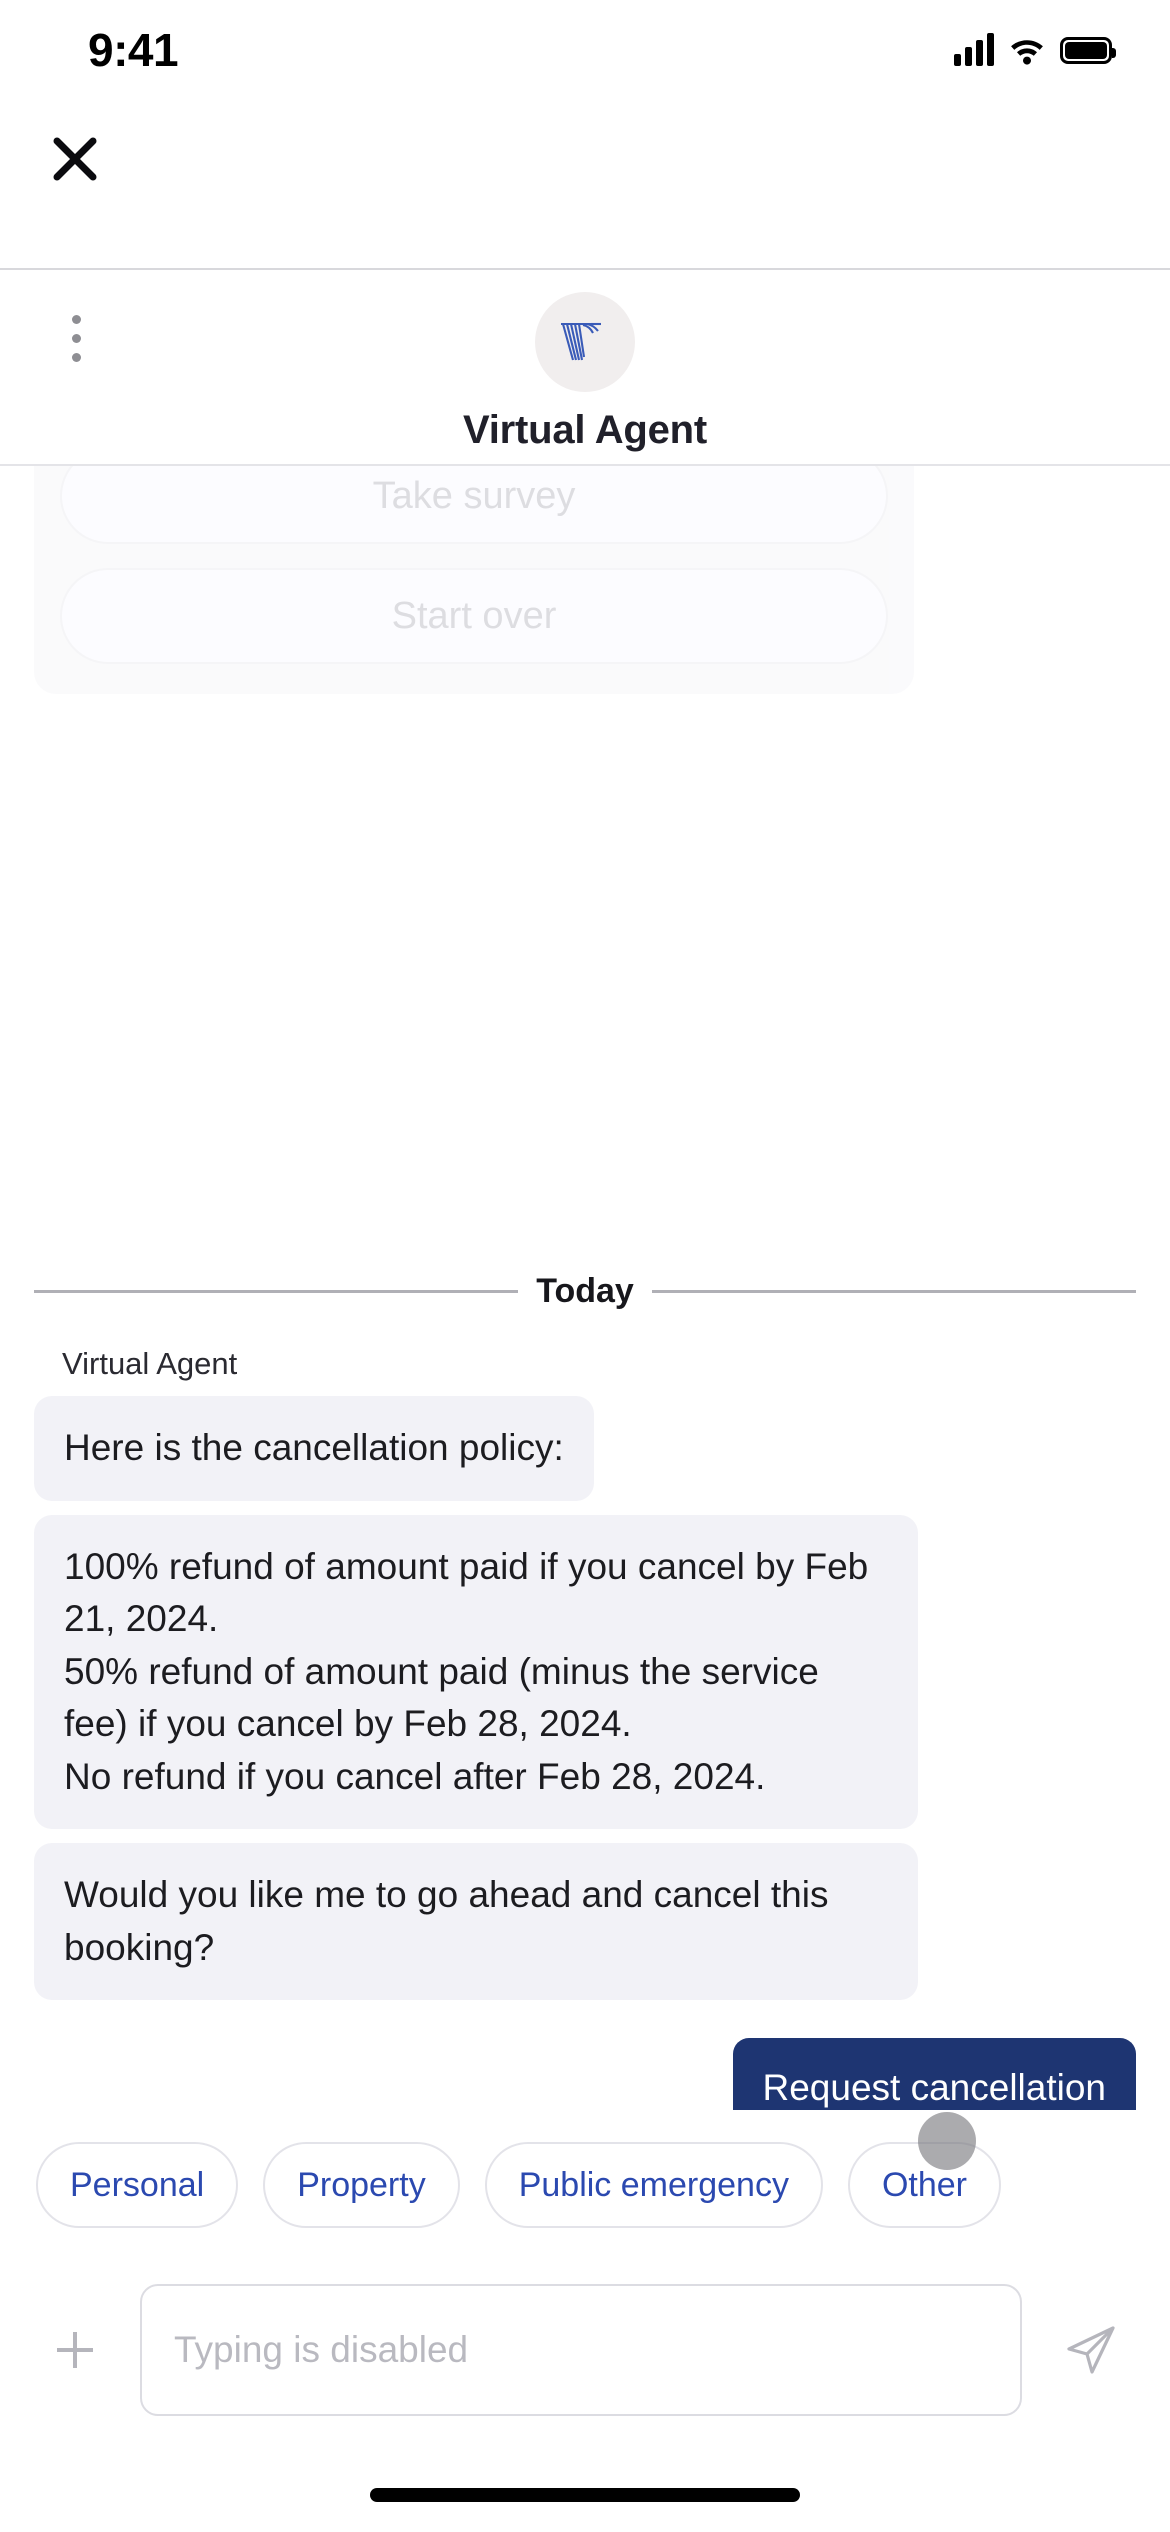 This screenshot has height=2532, width=1170. Describe the element at coordinates (133, 50) in the screenshot. I see `status-bar-time: 9:41` at that location.